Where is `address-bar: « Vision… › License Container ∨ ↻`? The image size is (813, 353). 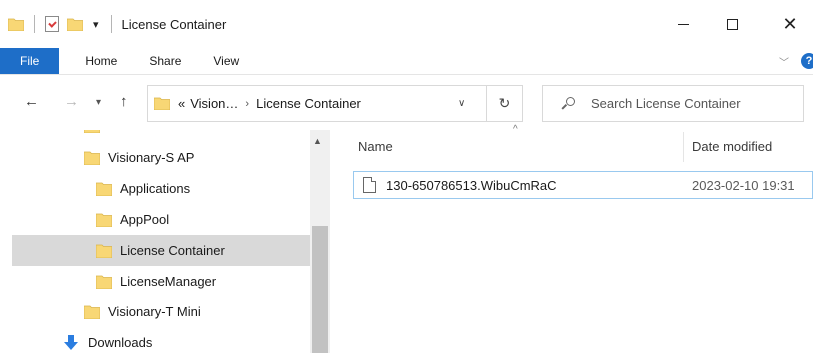
address-bar: « Vision… › License Container ∨ ↻ is located at coordinates (335, 103).